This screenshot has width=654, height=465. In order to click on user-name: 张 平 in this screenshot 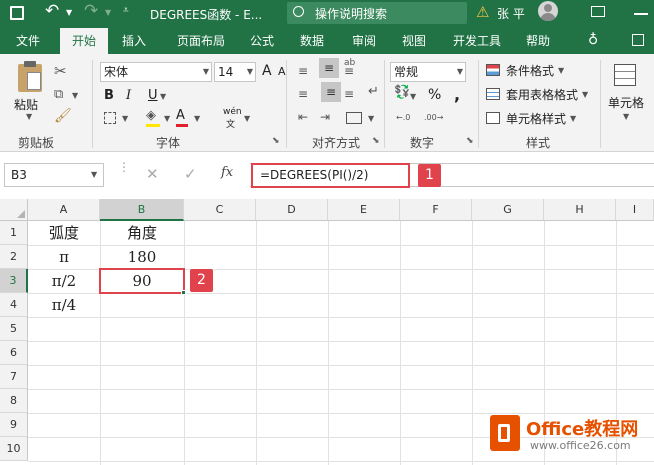, I will do `click(511, 13)`.